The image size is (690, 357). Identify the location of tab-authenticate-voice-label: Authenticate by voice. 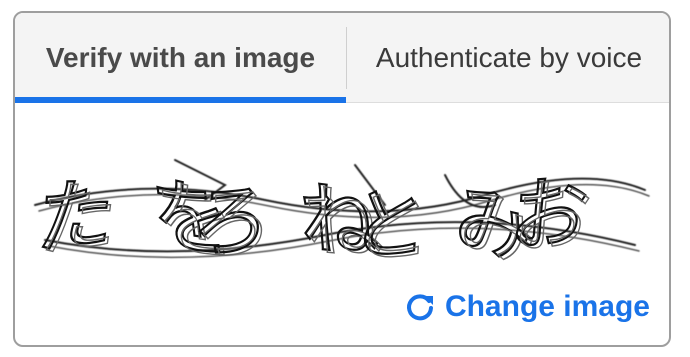
(509, 57).